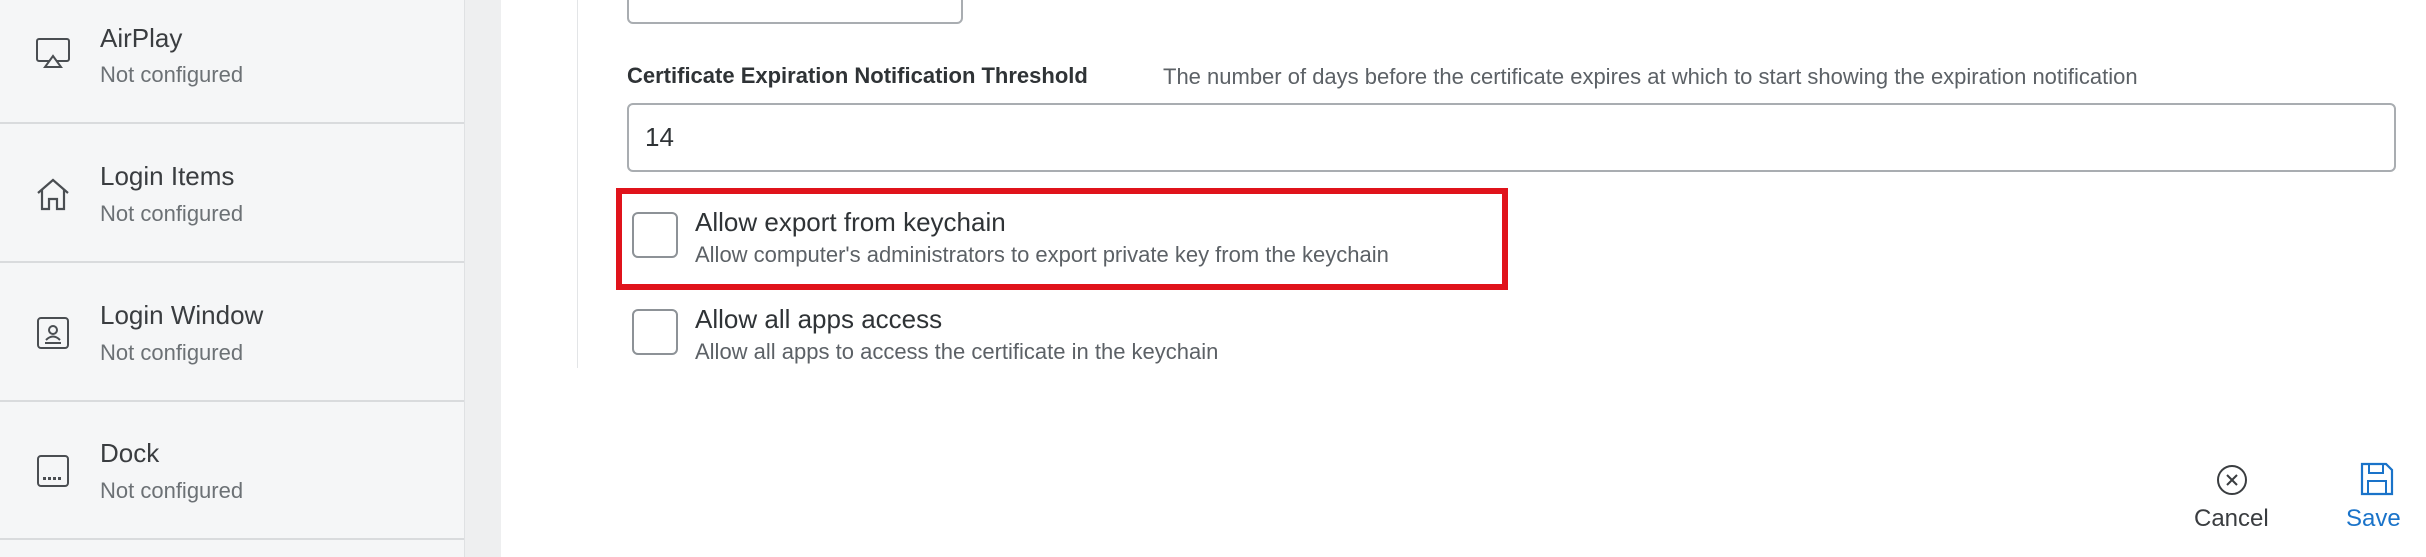 This screenshot has height=557, width=2426. Describe the element at coordinates (2373, 518) in the screenshot. I see `save-label: Save` at that location.